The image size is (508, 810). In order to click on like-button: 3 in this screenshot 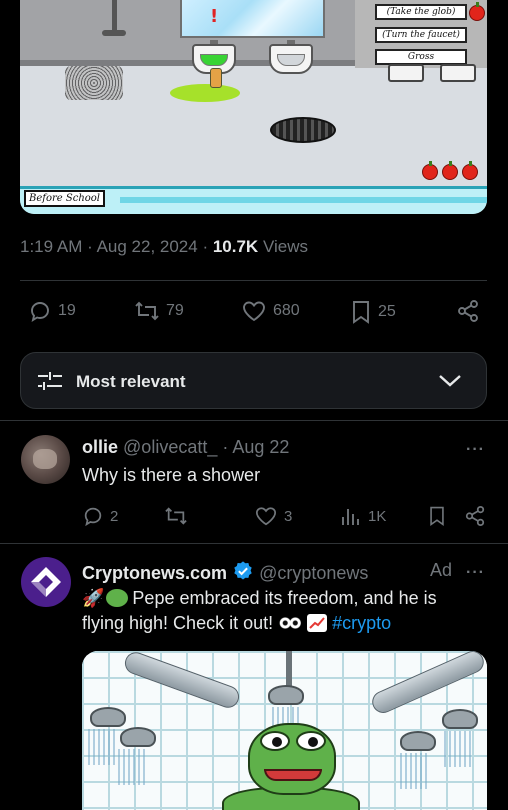, I will do `click(273, 516)`.